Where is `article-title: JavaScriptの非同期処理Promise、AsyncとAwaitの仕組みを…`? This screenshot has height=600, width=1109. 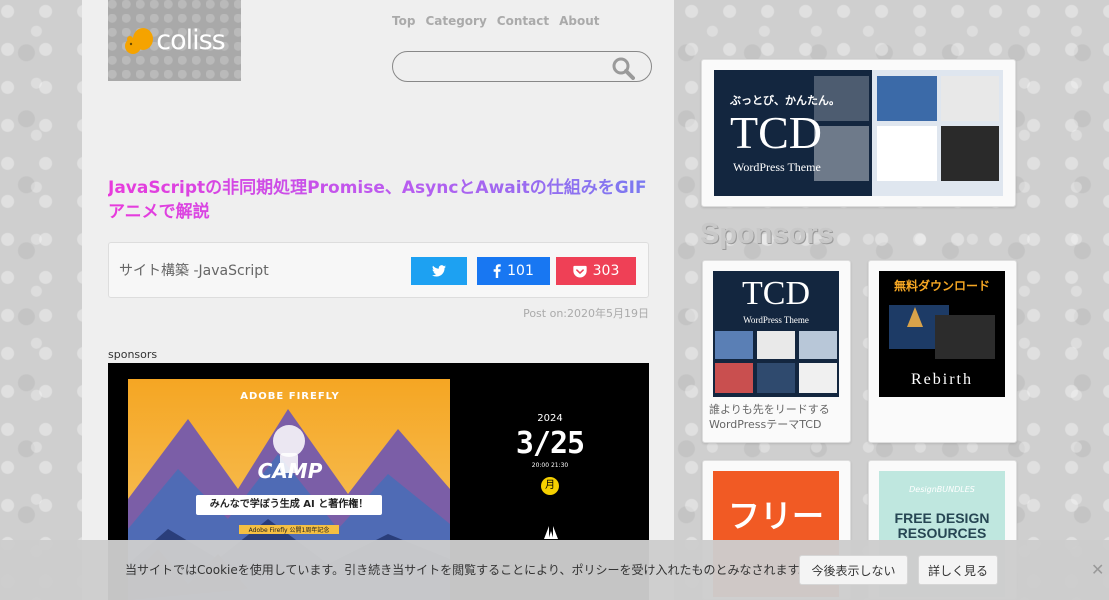
article-title: JavaScriptの非同期処理Promise、AsyncとAwaitの仕組みを… is located at coordinates (377, 200).